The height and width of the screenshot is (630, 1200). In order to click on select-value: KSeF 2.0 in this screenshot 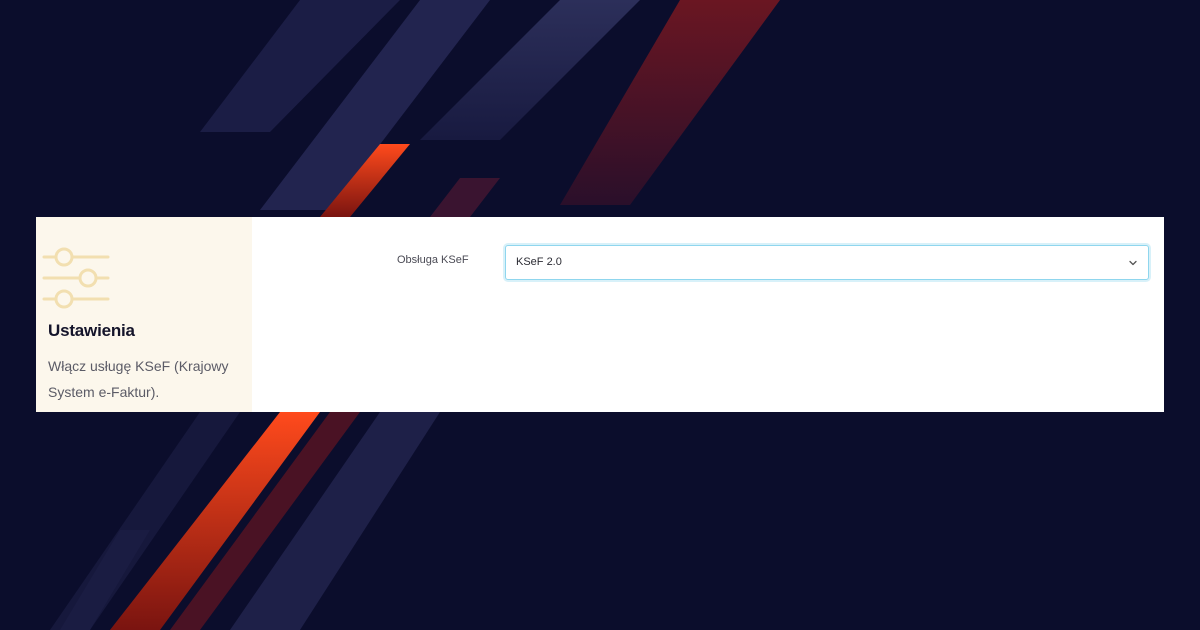, I will do `click(539, 262)`.